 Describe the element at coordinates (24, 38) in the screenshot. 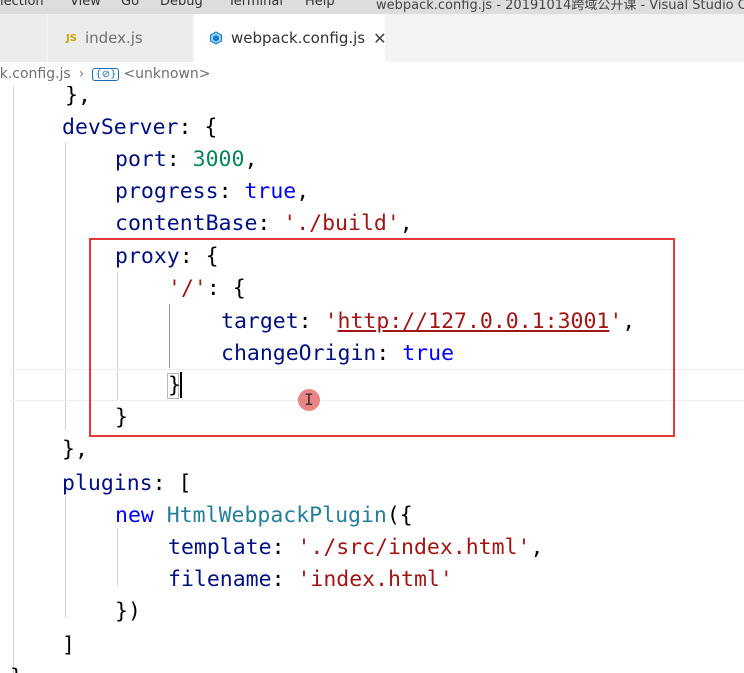

I see `tab-overflow` at that location.